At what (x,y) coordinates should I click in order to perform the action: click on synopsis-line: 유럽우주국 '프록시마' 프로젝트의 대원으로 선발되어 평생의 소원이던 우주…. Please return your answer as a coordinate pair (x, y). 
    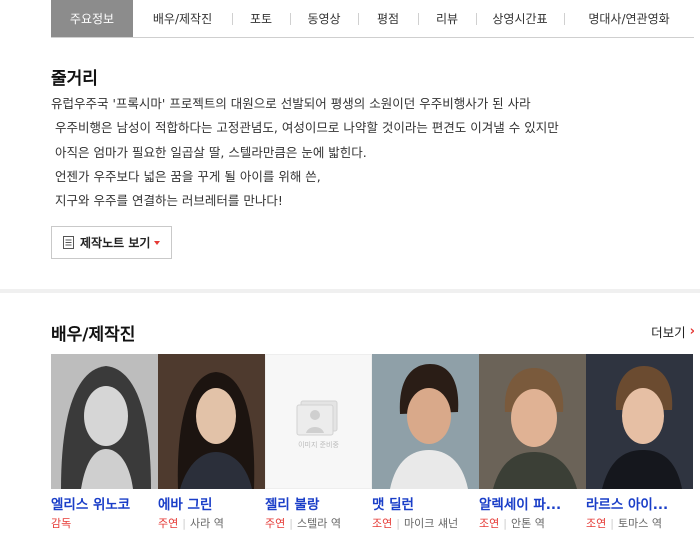
    Looking at the image, I should click on (291, 103).